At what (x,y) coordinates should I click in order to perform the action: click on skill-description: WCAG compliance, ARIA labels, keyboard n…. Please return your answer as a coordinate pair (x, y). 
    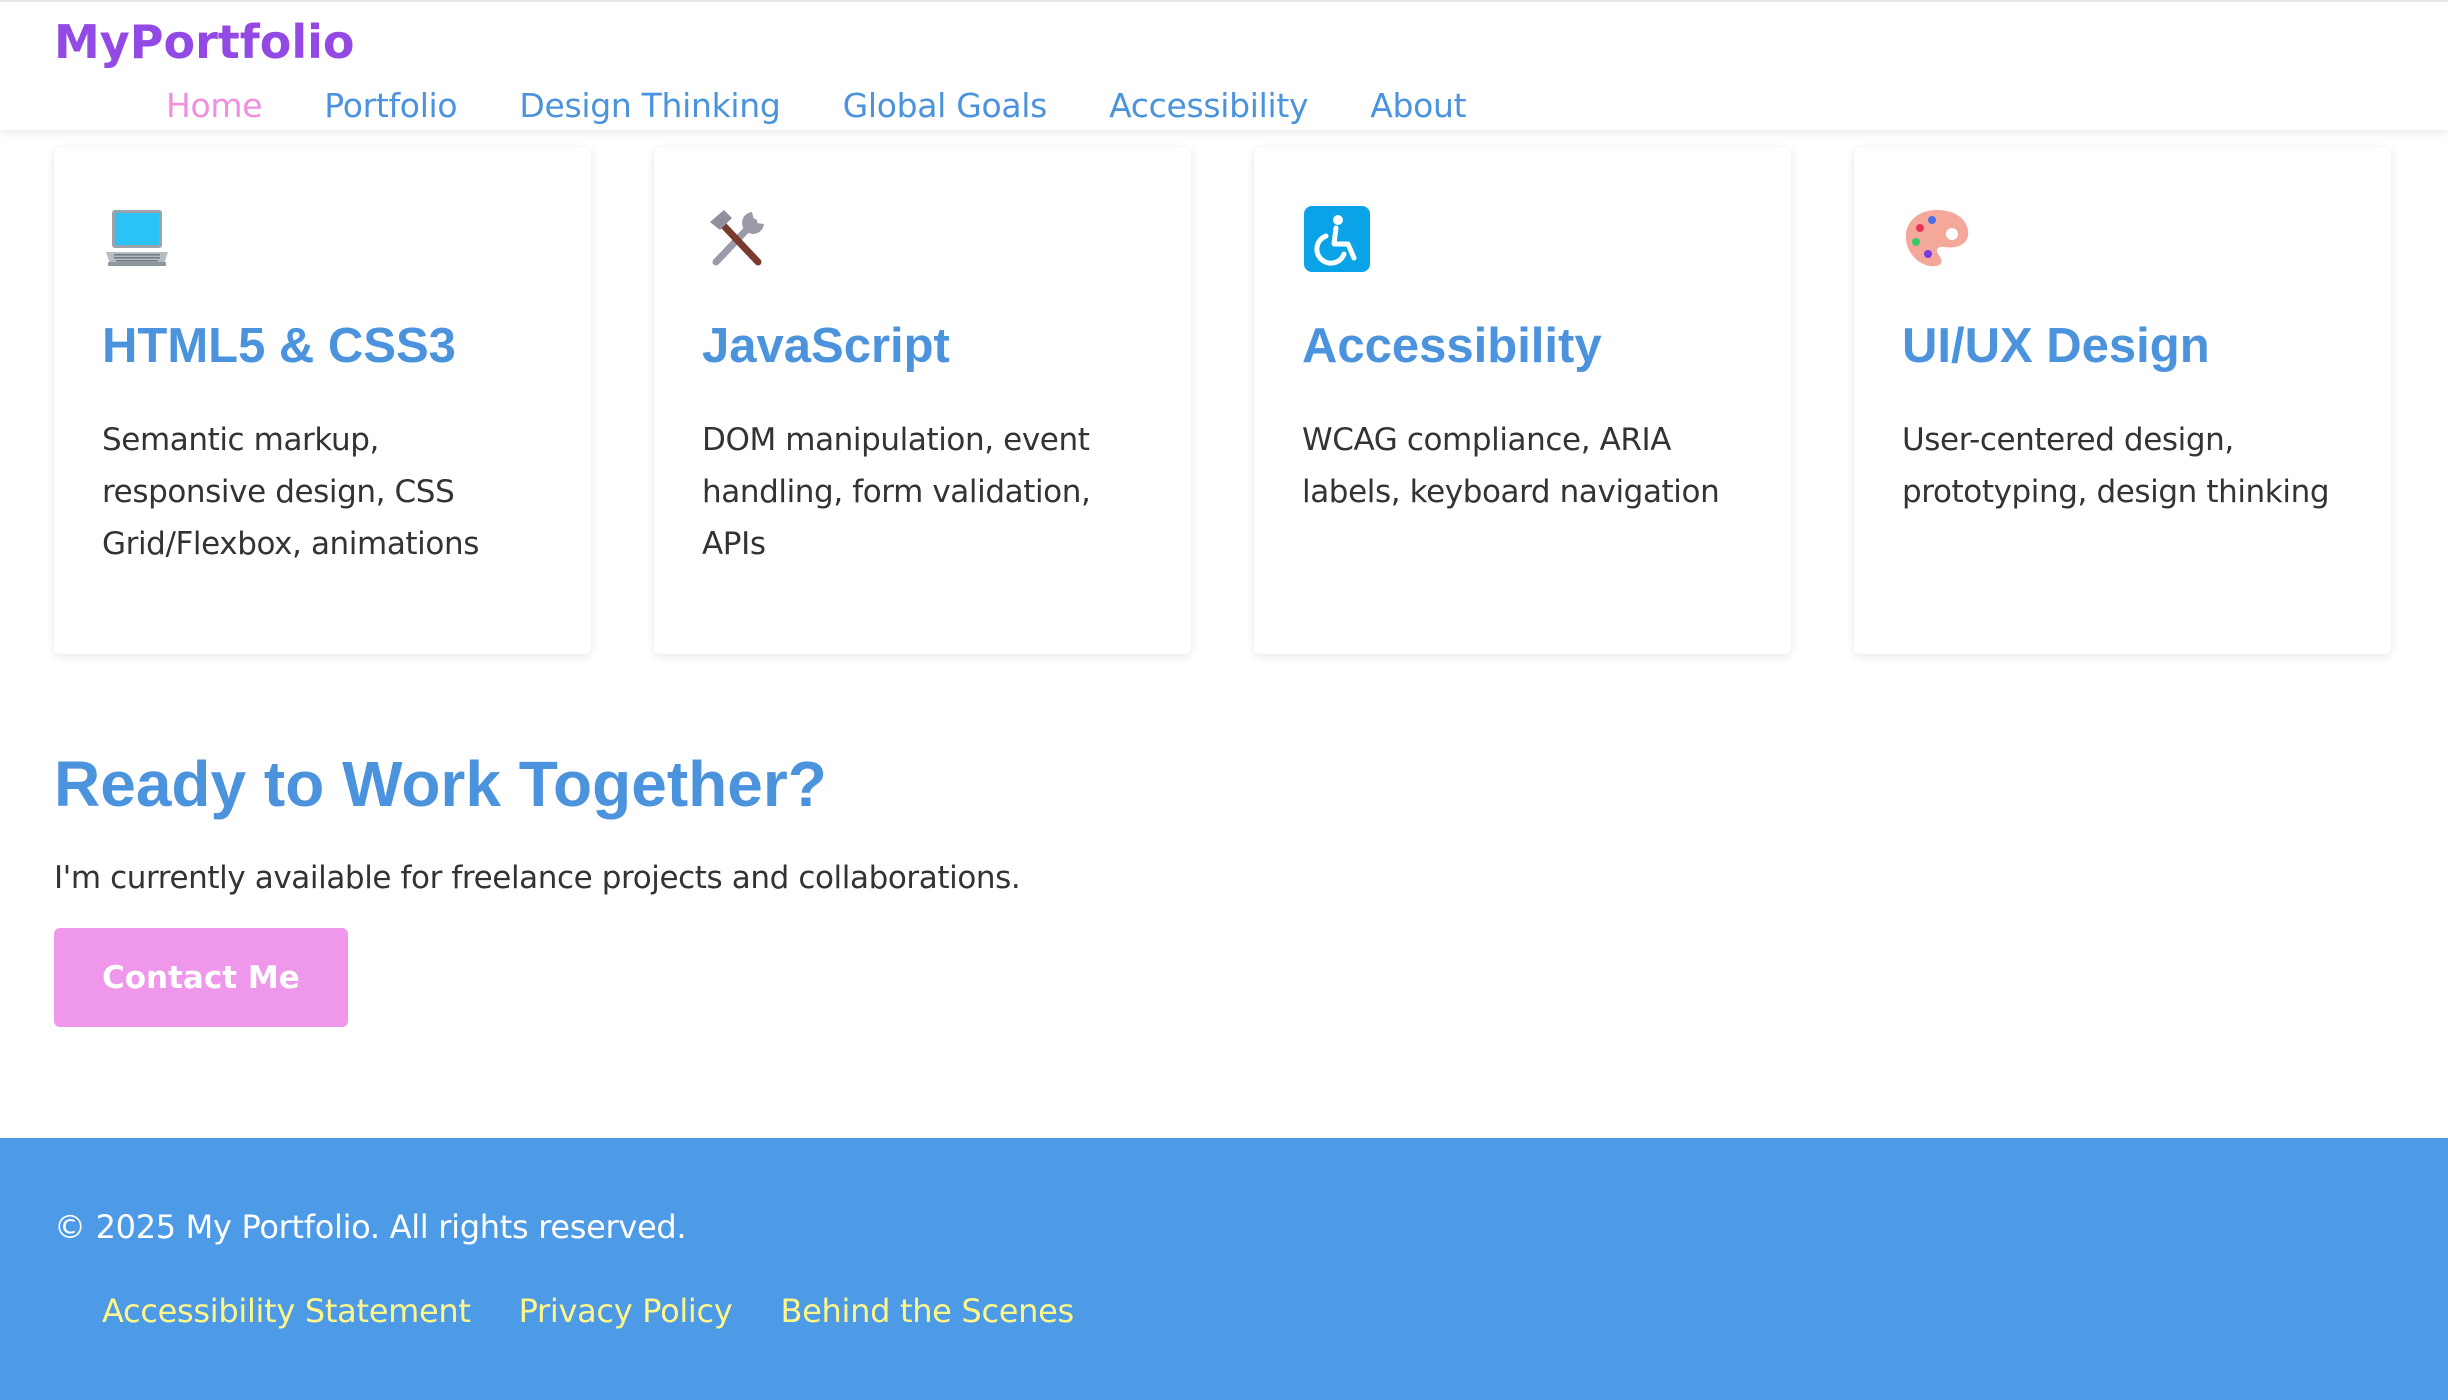
    Looking at the image, I should click on (1511, 466).